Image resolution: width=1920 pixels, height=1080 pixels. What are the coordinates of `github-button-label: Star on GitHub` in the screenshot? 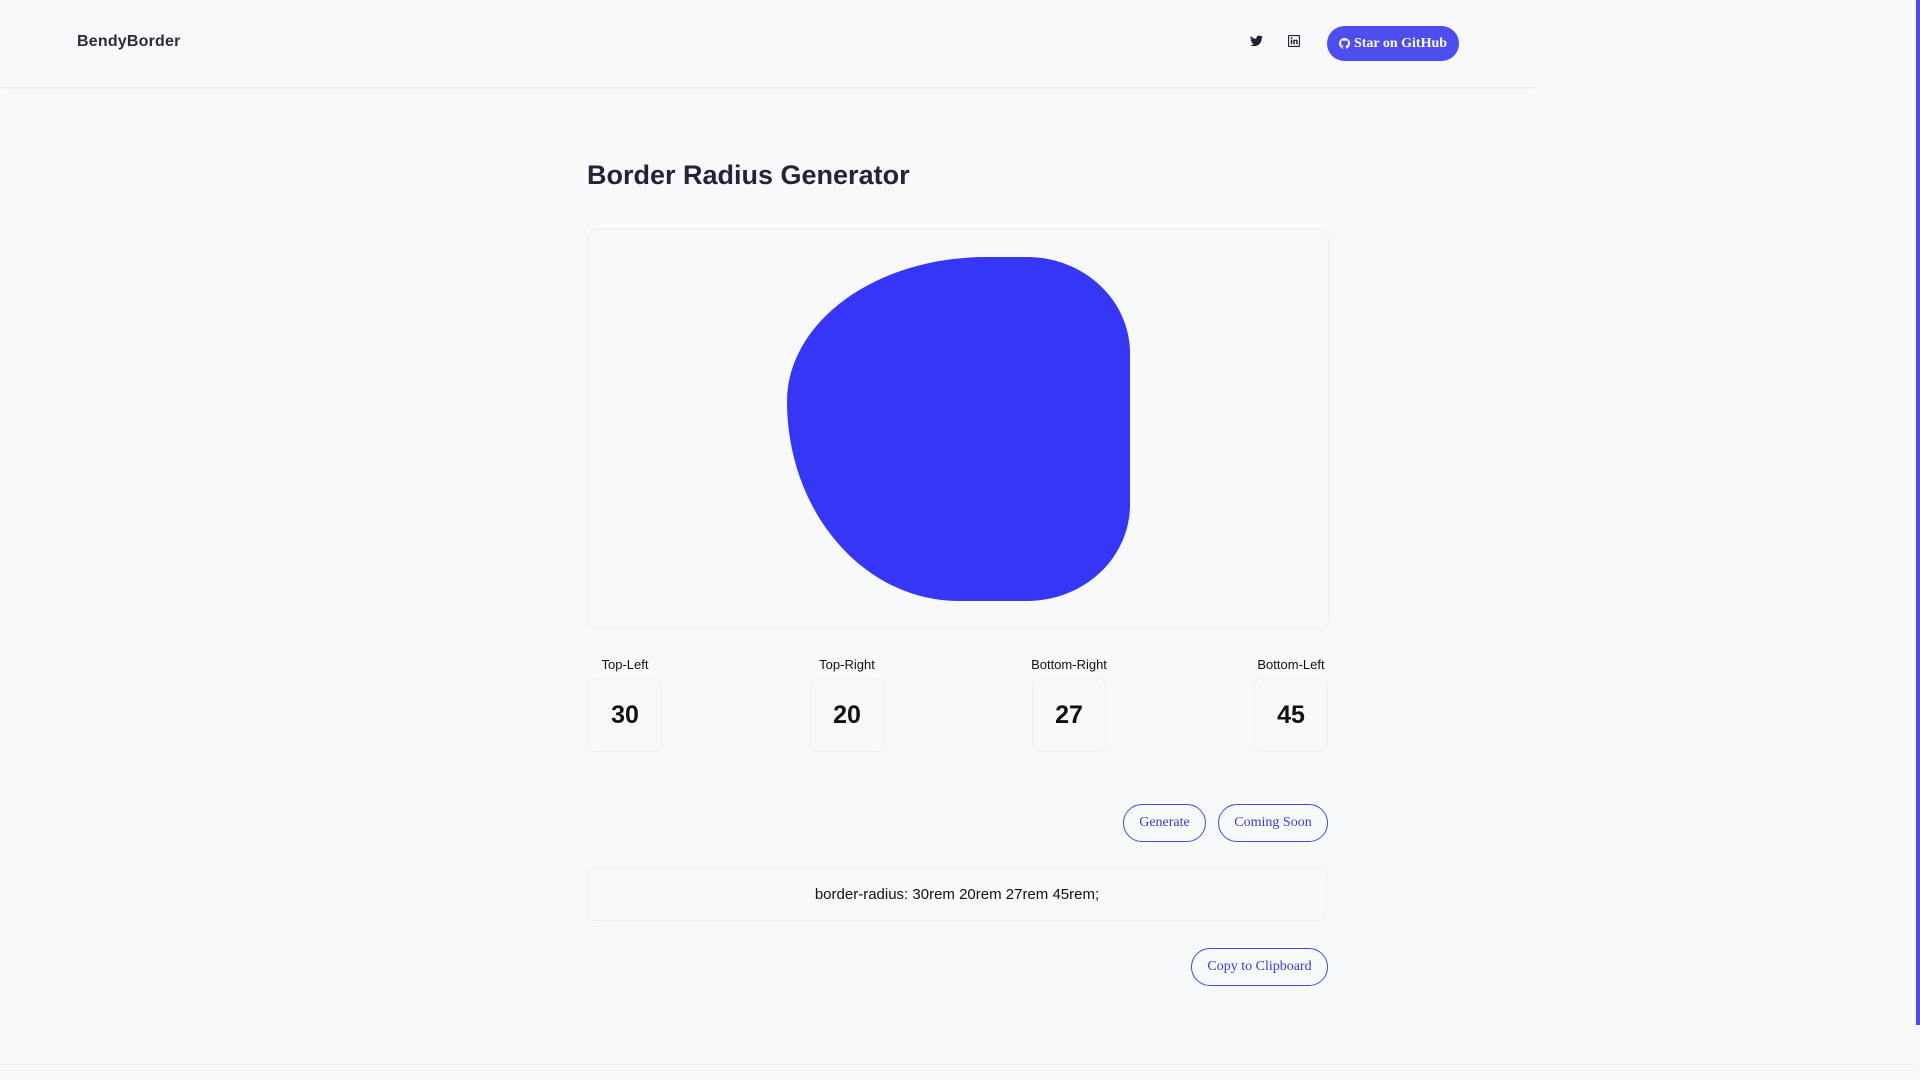 It's located at (1400, 43).